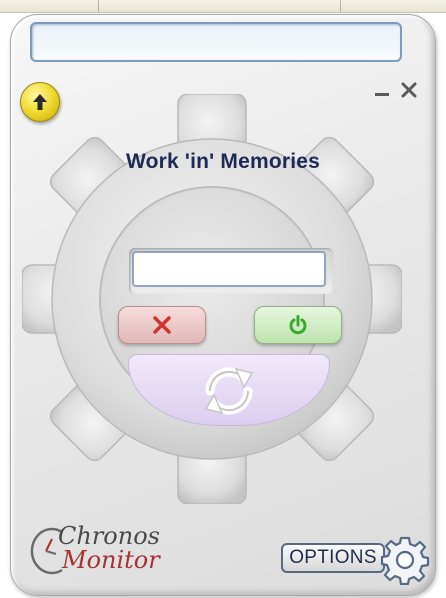 This screenshot has height=598, width=446. I want to click on refresh-icon, so click(229, 391).